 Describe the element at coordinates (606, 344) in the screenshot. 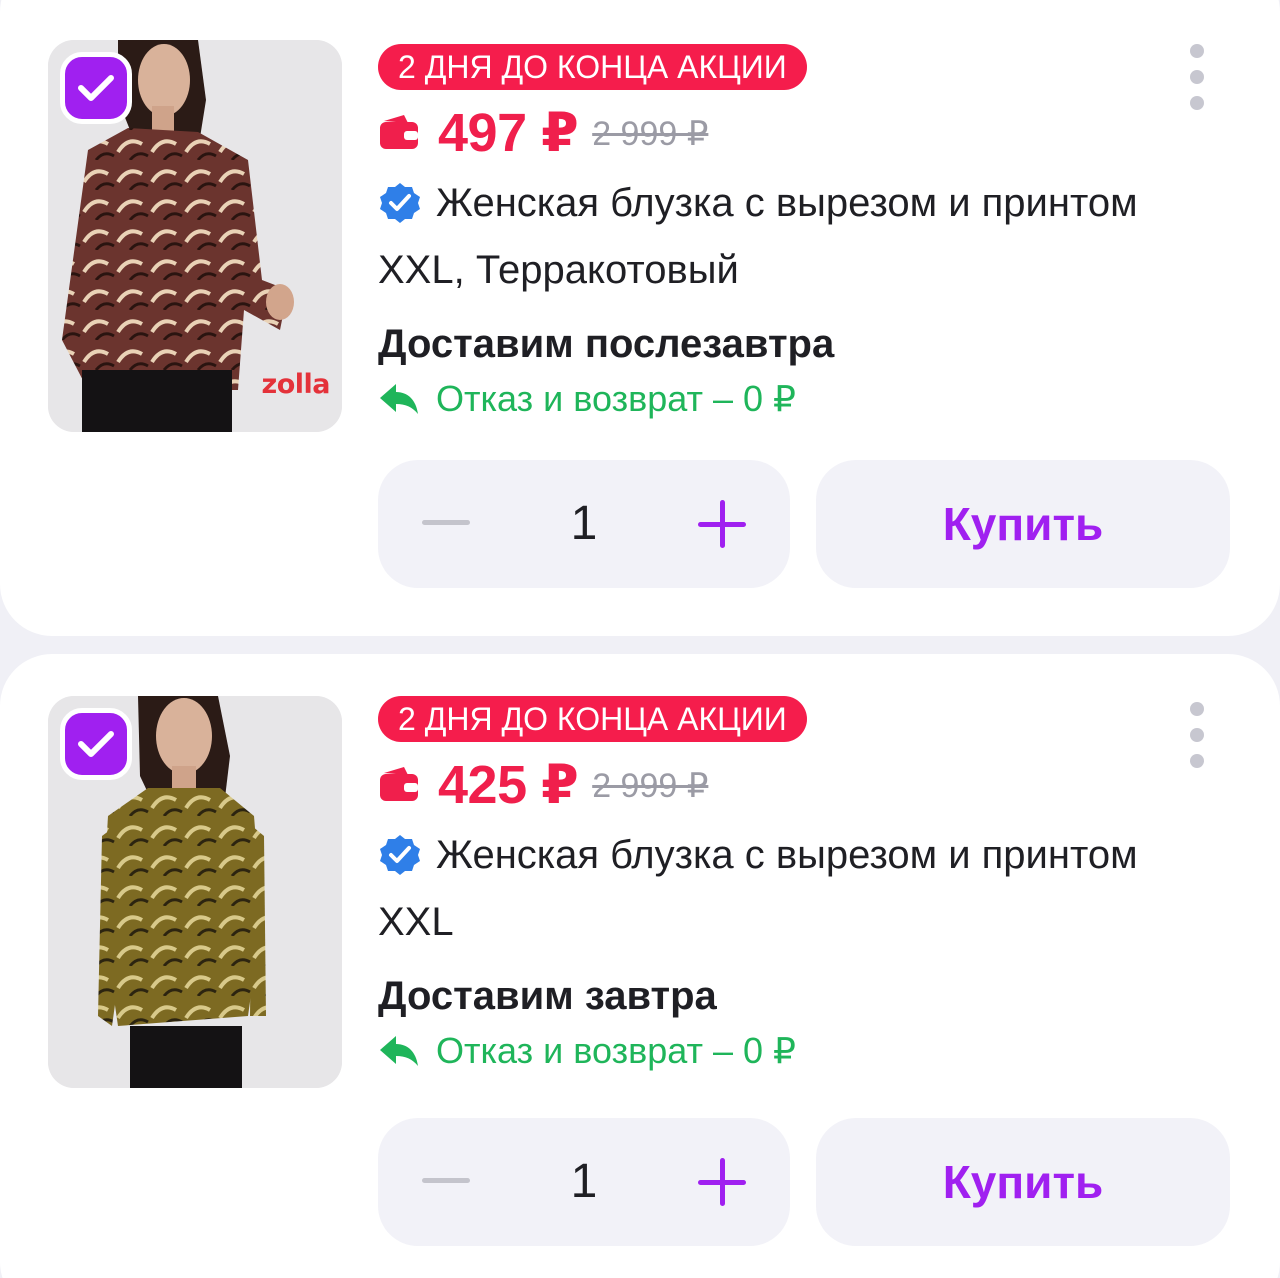

I see `delivery-info: Доставим послезавтра` at that location.